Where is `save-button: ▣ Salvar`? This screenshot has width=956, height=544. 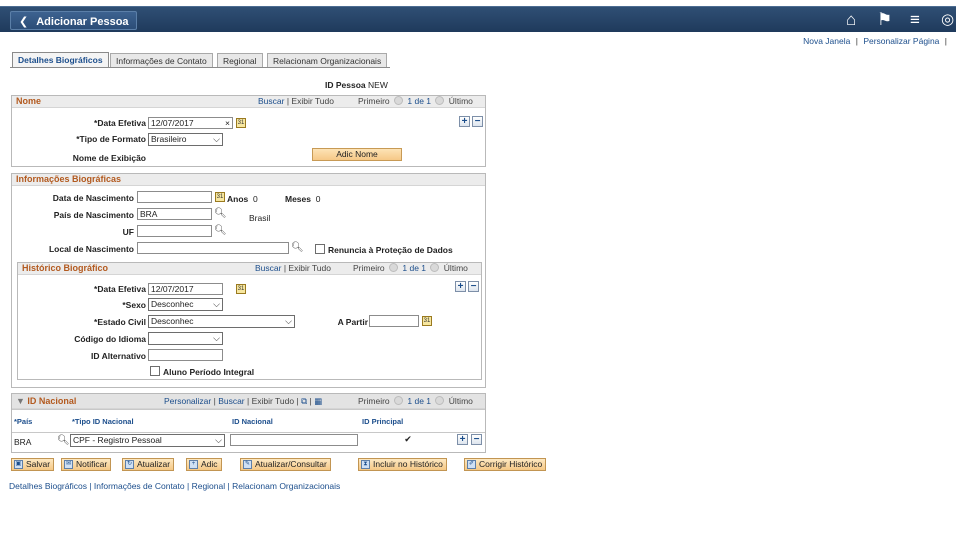
save-button: ▣ Salvar is located at coordinates (33, 464).